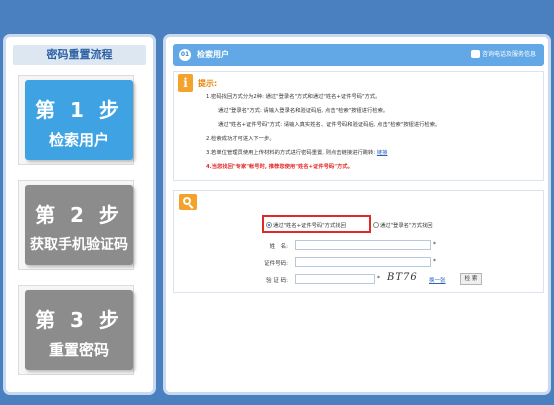  I want to click on refresh-captcha-link: 换一张, so click(437, 280).